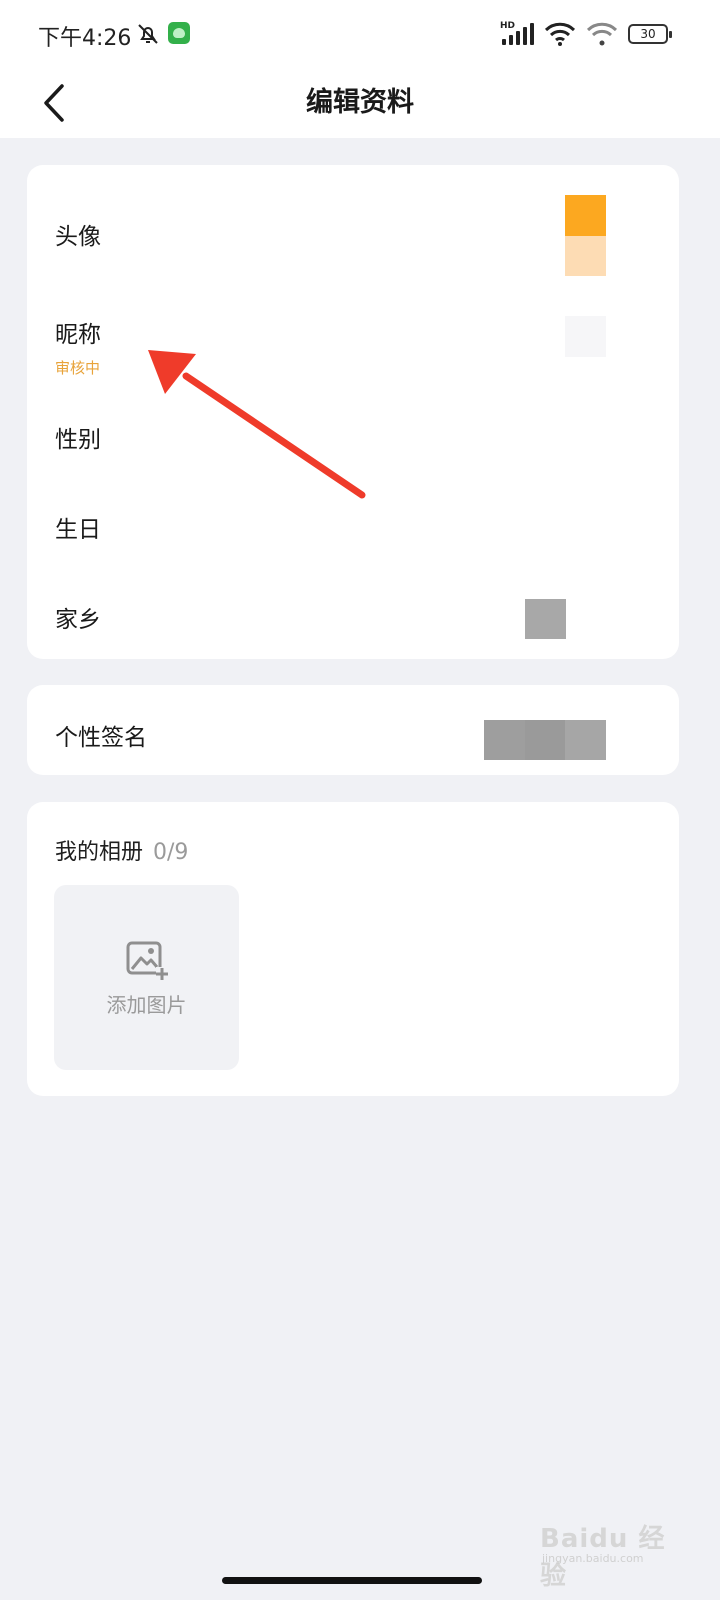  I want to click on nickname-row: 昵称 审核中, so click(353, 330).